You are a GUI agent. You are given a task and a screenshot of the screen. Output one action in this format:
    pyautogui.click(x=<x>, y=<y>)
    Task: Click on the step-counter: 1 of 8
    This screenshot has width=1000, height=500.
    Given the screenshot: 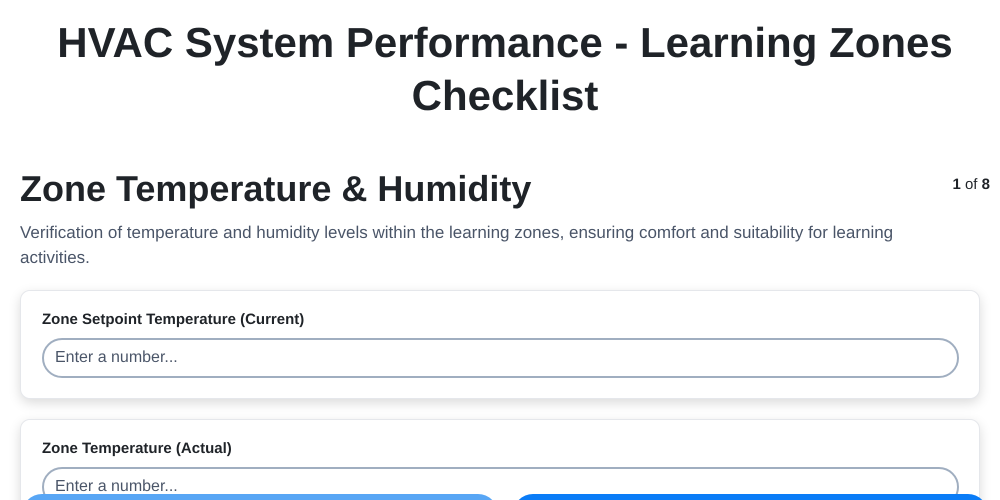 What is the action you would take?
    pyautogui.click(x=971, y=184)
    